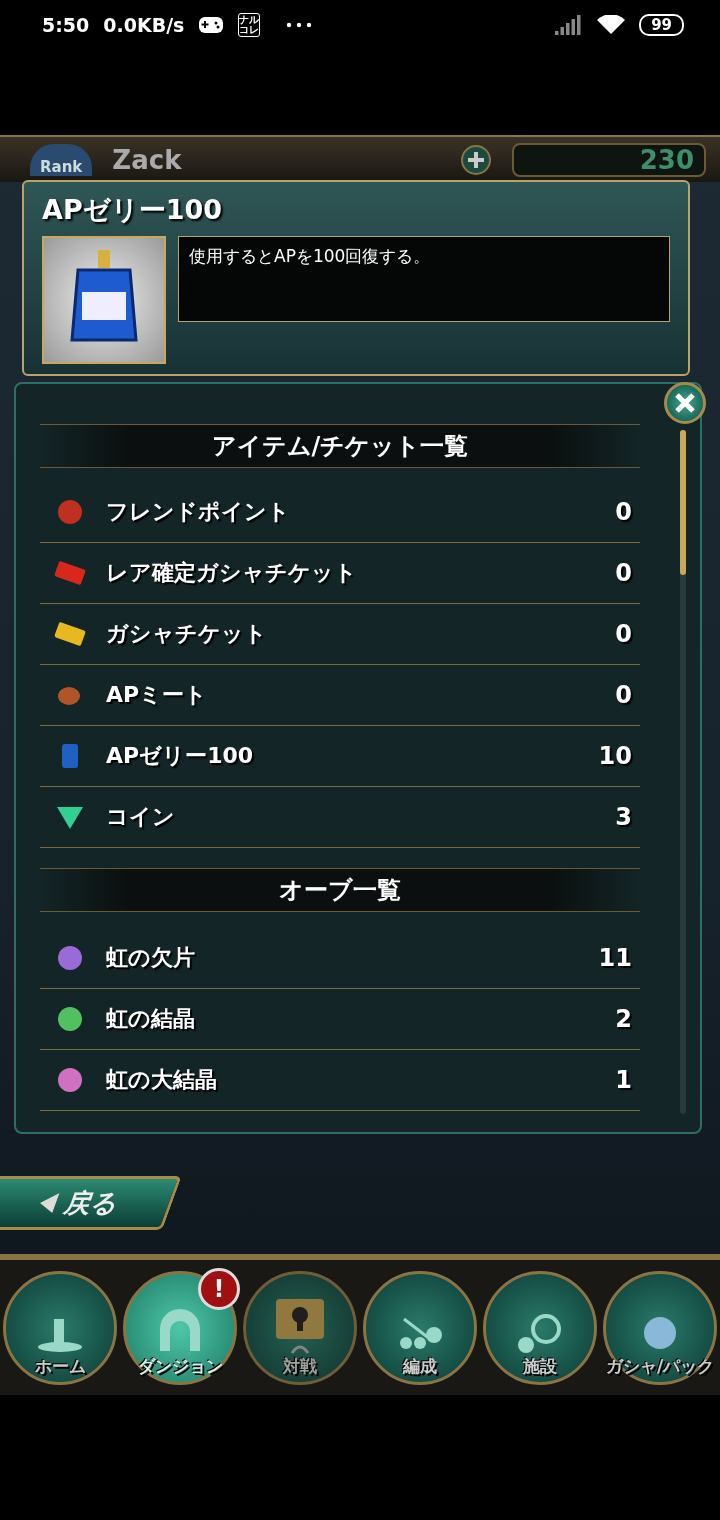  I want to click on nav-tab: 編成, so click(420, 1327).